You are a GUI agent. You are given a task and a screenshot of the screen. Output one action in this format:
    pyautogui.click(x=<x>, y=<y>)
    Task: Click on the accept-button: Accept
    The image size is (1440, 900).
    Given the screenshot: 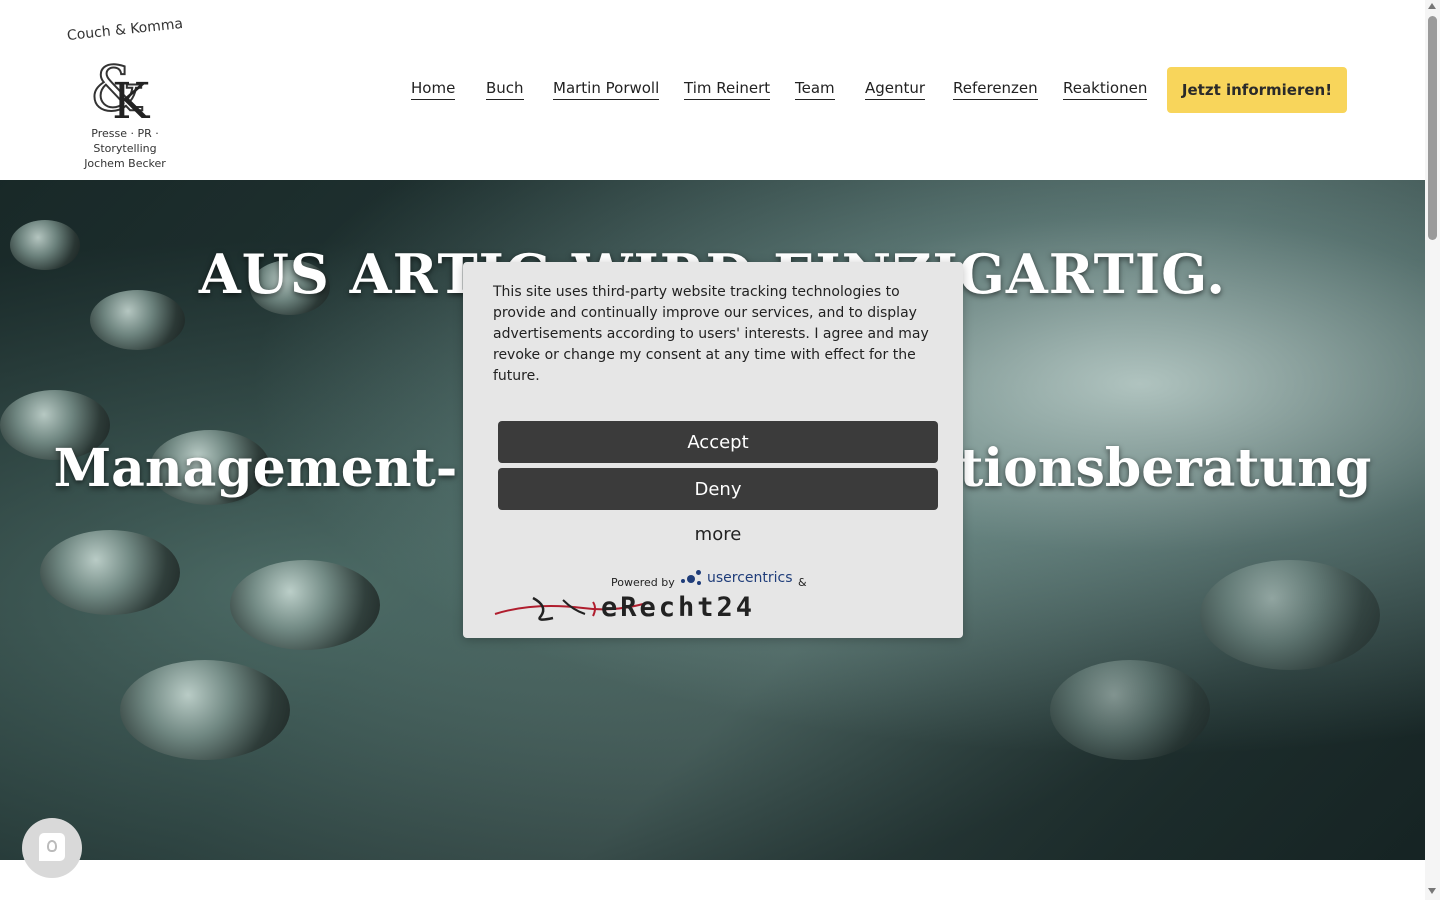 What is the action you would take?
    pyautogui.click(x=718, y=442)
    